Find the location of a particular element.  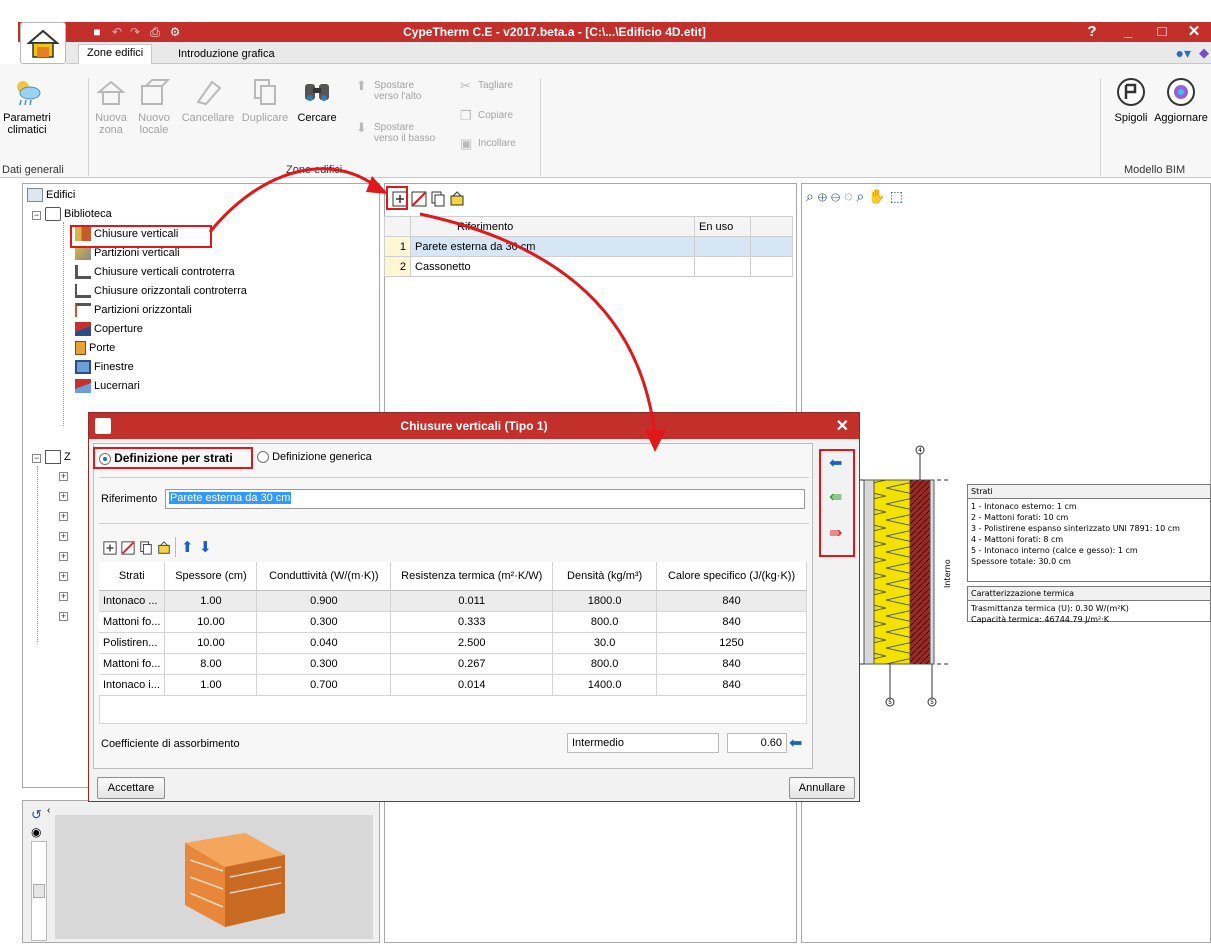

cell-conduttivita: 0.040 is located at coordinates (324, 643).